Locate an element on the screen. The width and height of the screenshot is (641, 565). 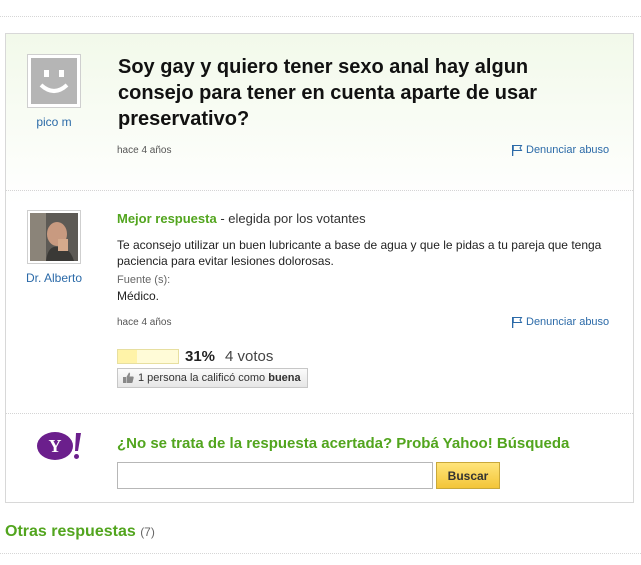
answer-report-abuse-link: Denunciar abuso is located at coordinates (560, 322).